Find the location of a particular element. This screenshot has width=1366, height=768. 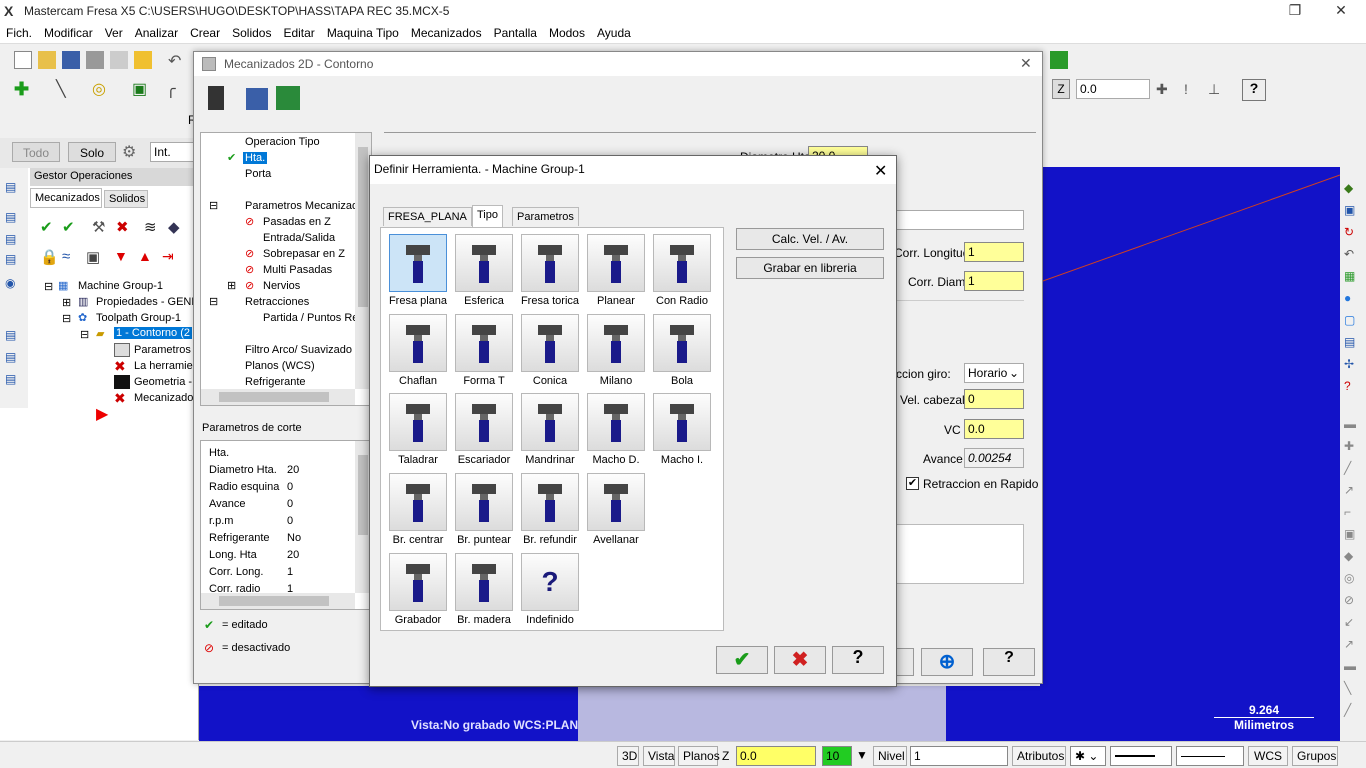

undo-icon: ↶ is located at coordinates (177, 60).